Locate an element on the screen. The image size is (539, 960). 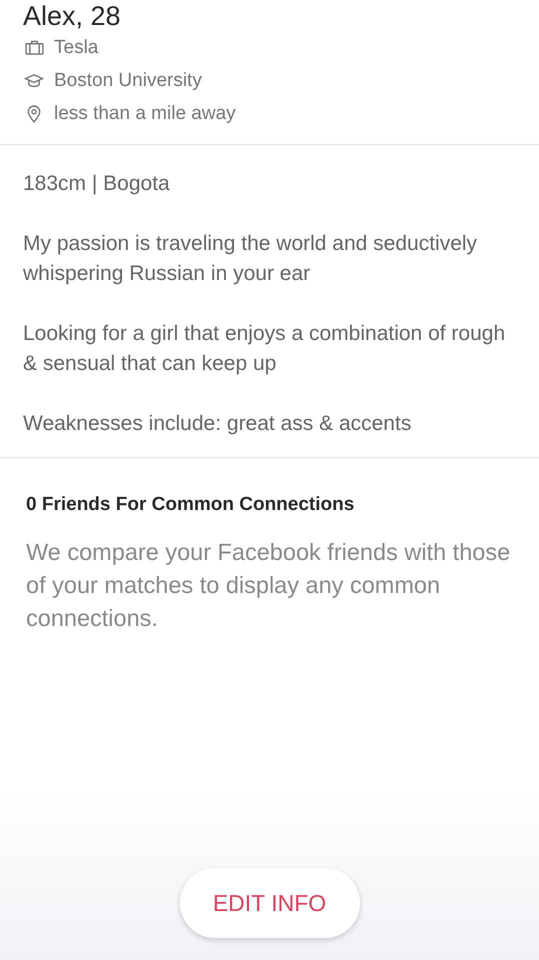
section-description: We compare your Facebook friends with those of your matches to display any common connections. is located at coordinates (269, 585).